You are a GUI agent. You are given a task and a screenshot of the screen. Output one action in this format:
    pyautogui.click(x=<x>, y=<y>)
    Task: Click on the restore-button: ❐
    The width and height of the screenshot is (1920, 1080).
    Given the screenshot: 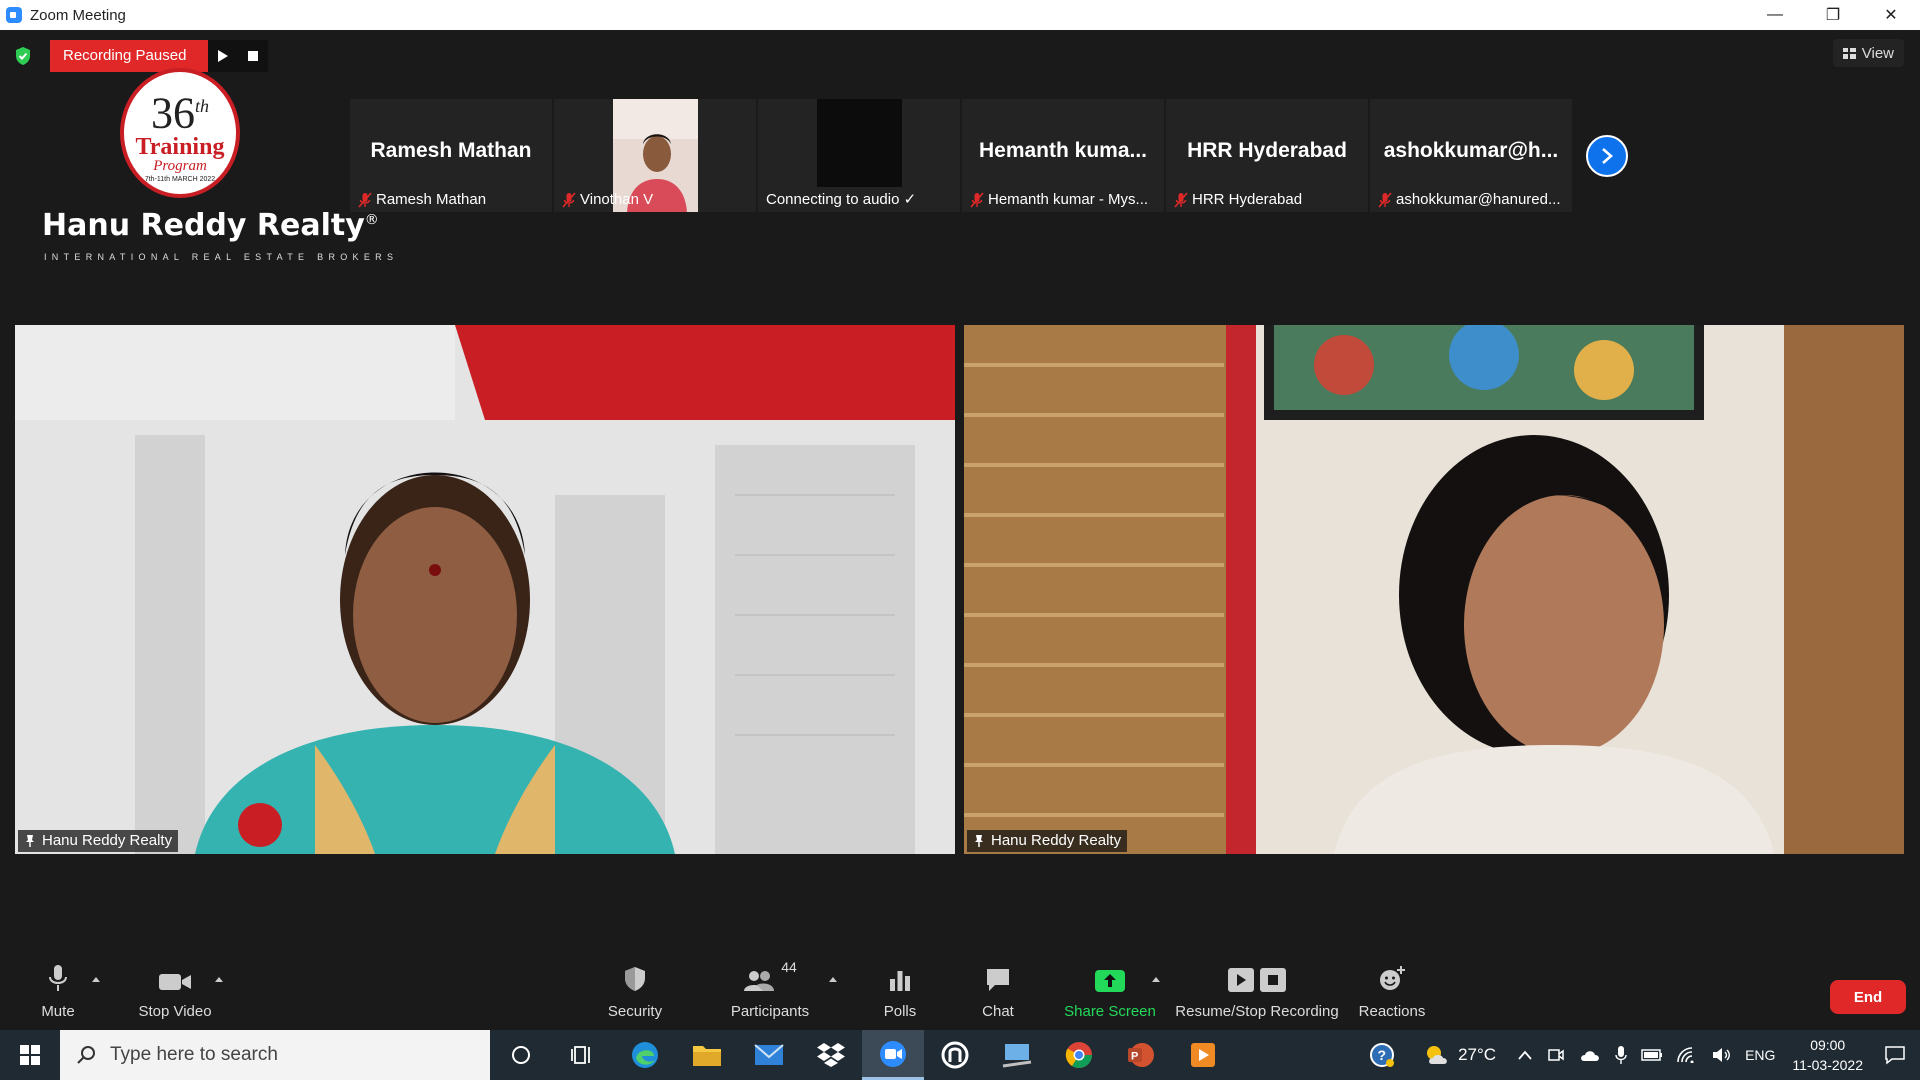 What is the action you would take?
    pyautogui.click(x=1833, y=15)
    